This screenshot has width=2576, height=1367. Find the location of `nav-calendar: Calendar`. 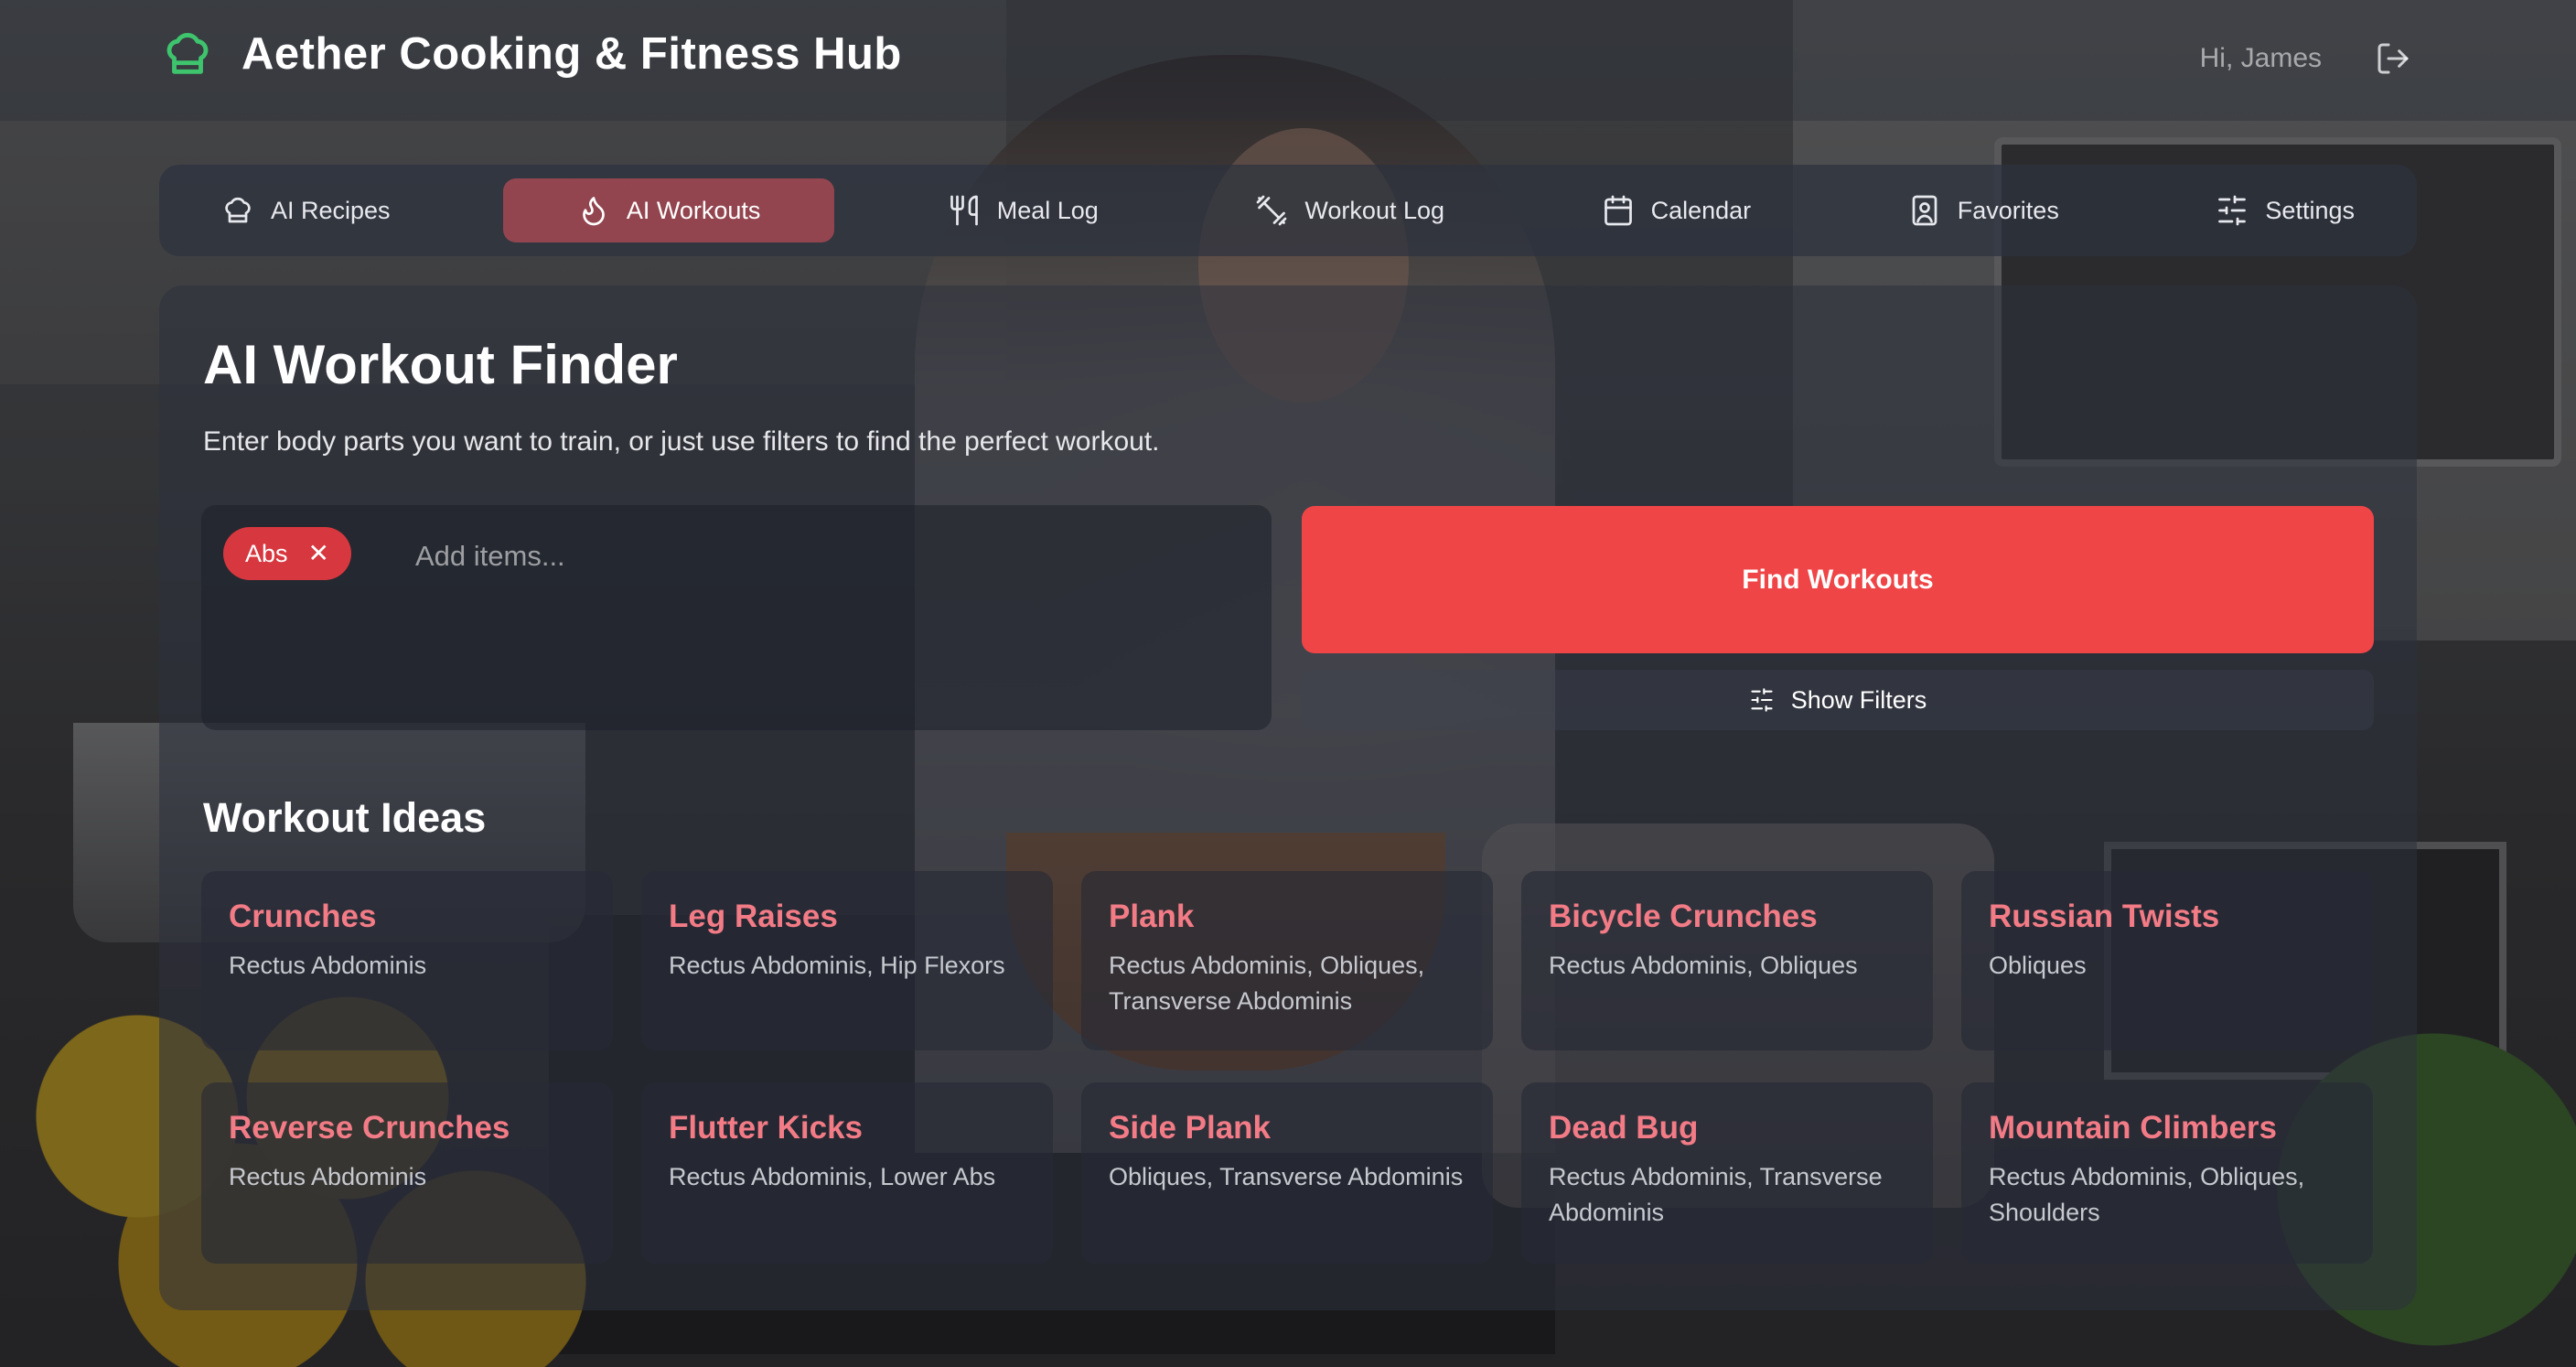

nav-calendar: Calendar is located at coordinates (1677, 210).